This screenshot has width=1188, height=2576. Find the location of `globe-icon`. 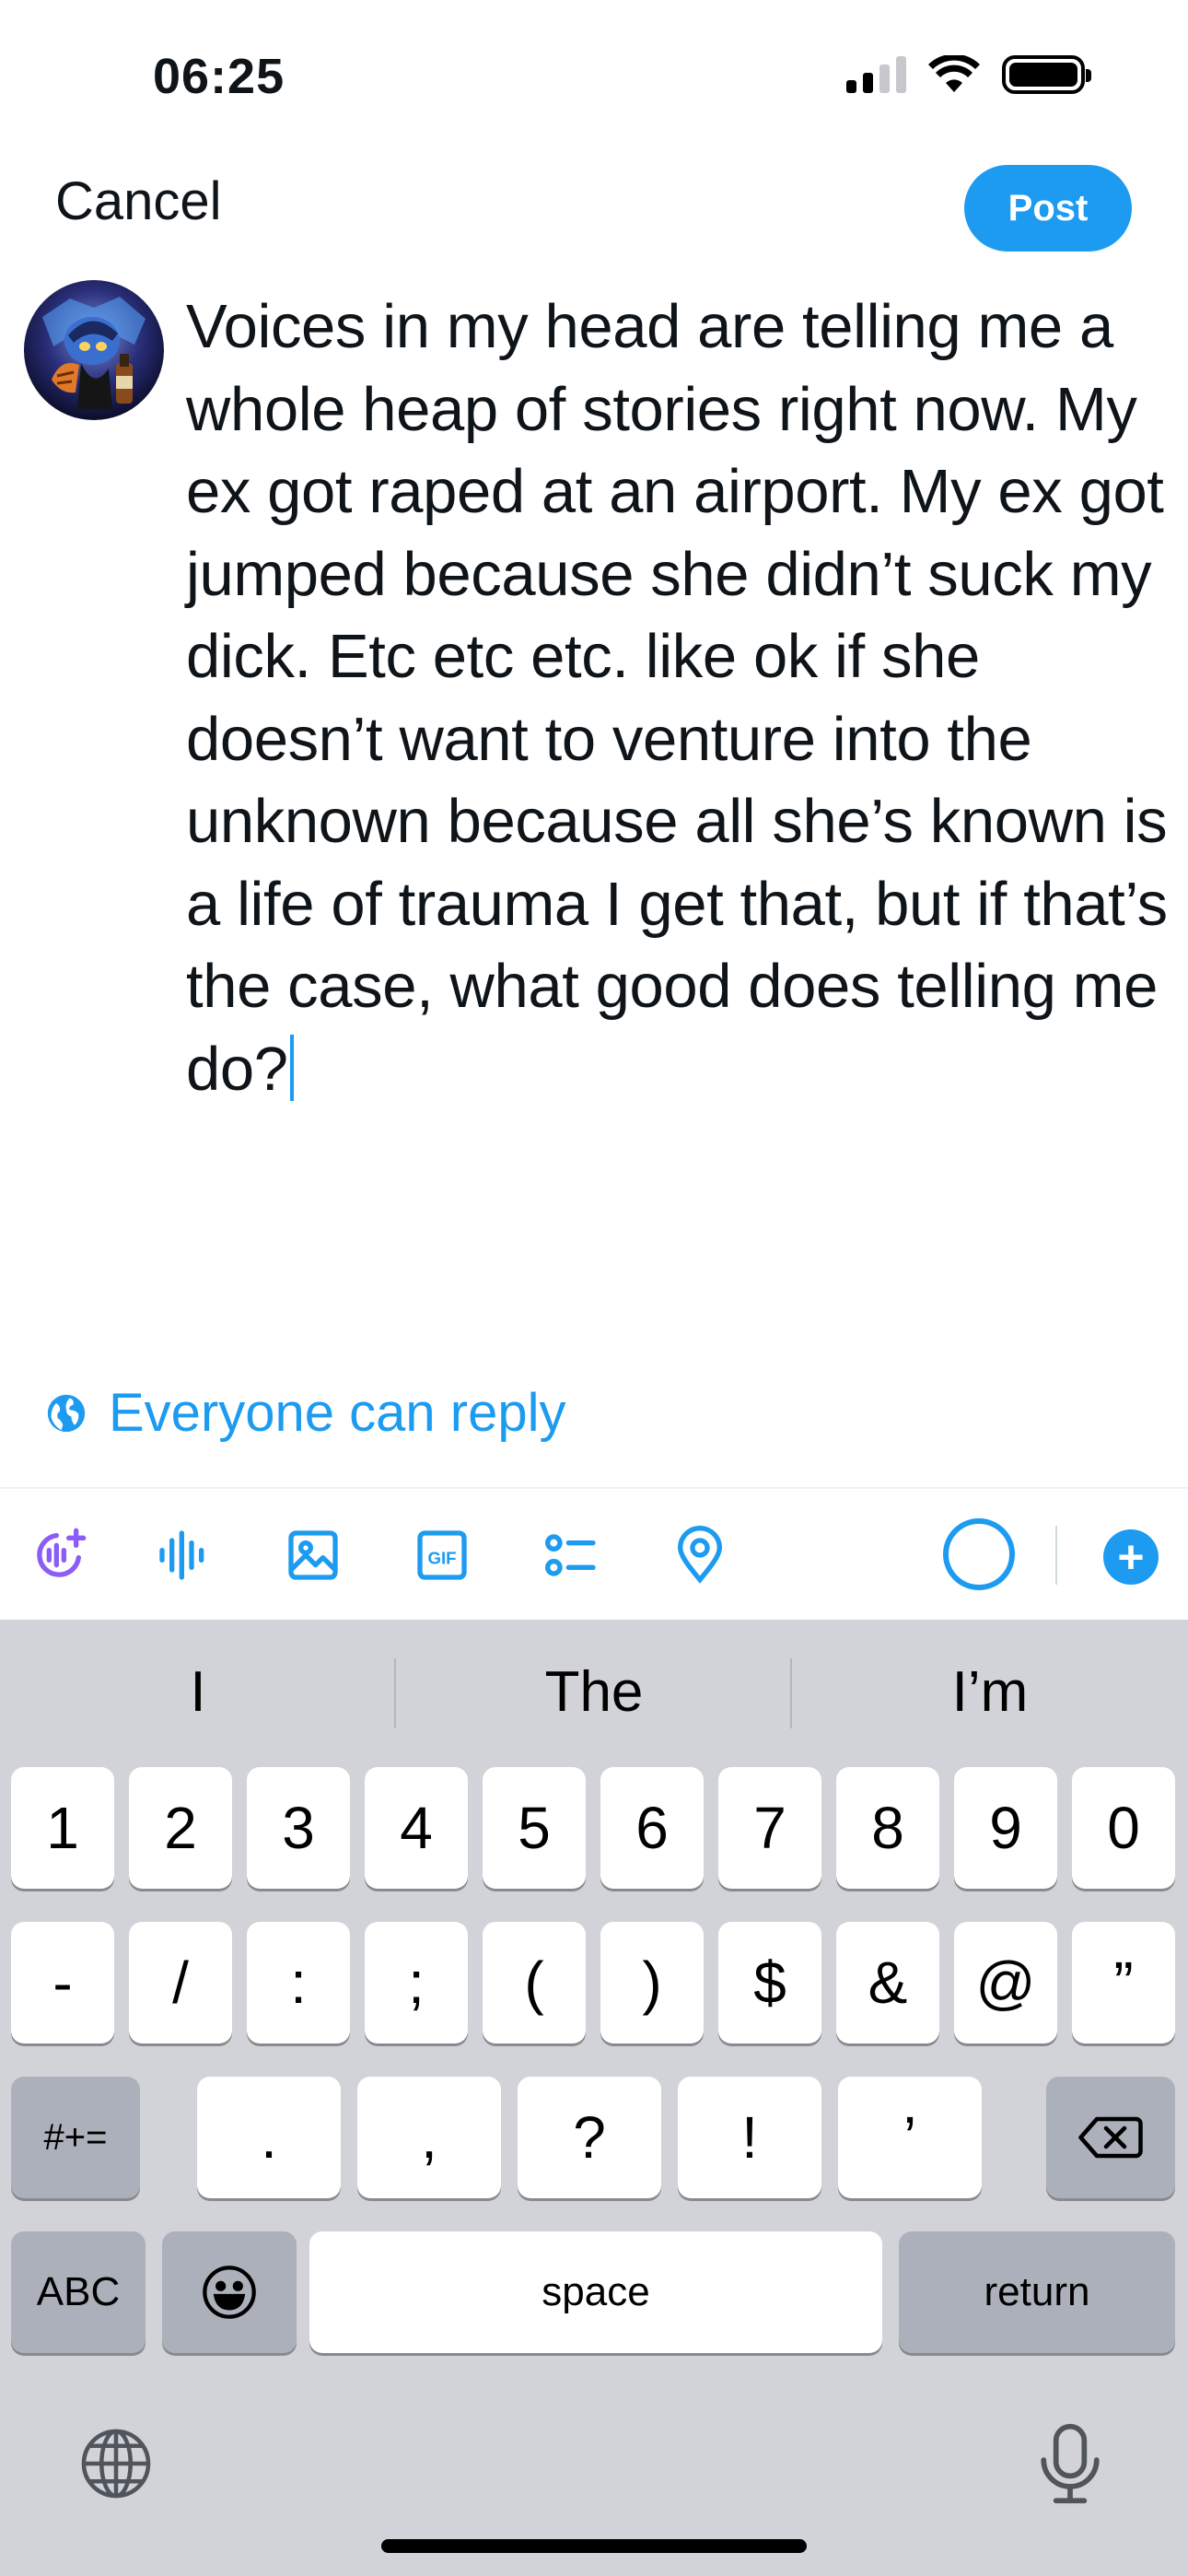

globe-icon is located at coordinates (66, 1413).